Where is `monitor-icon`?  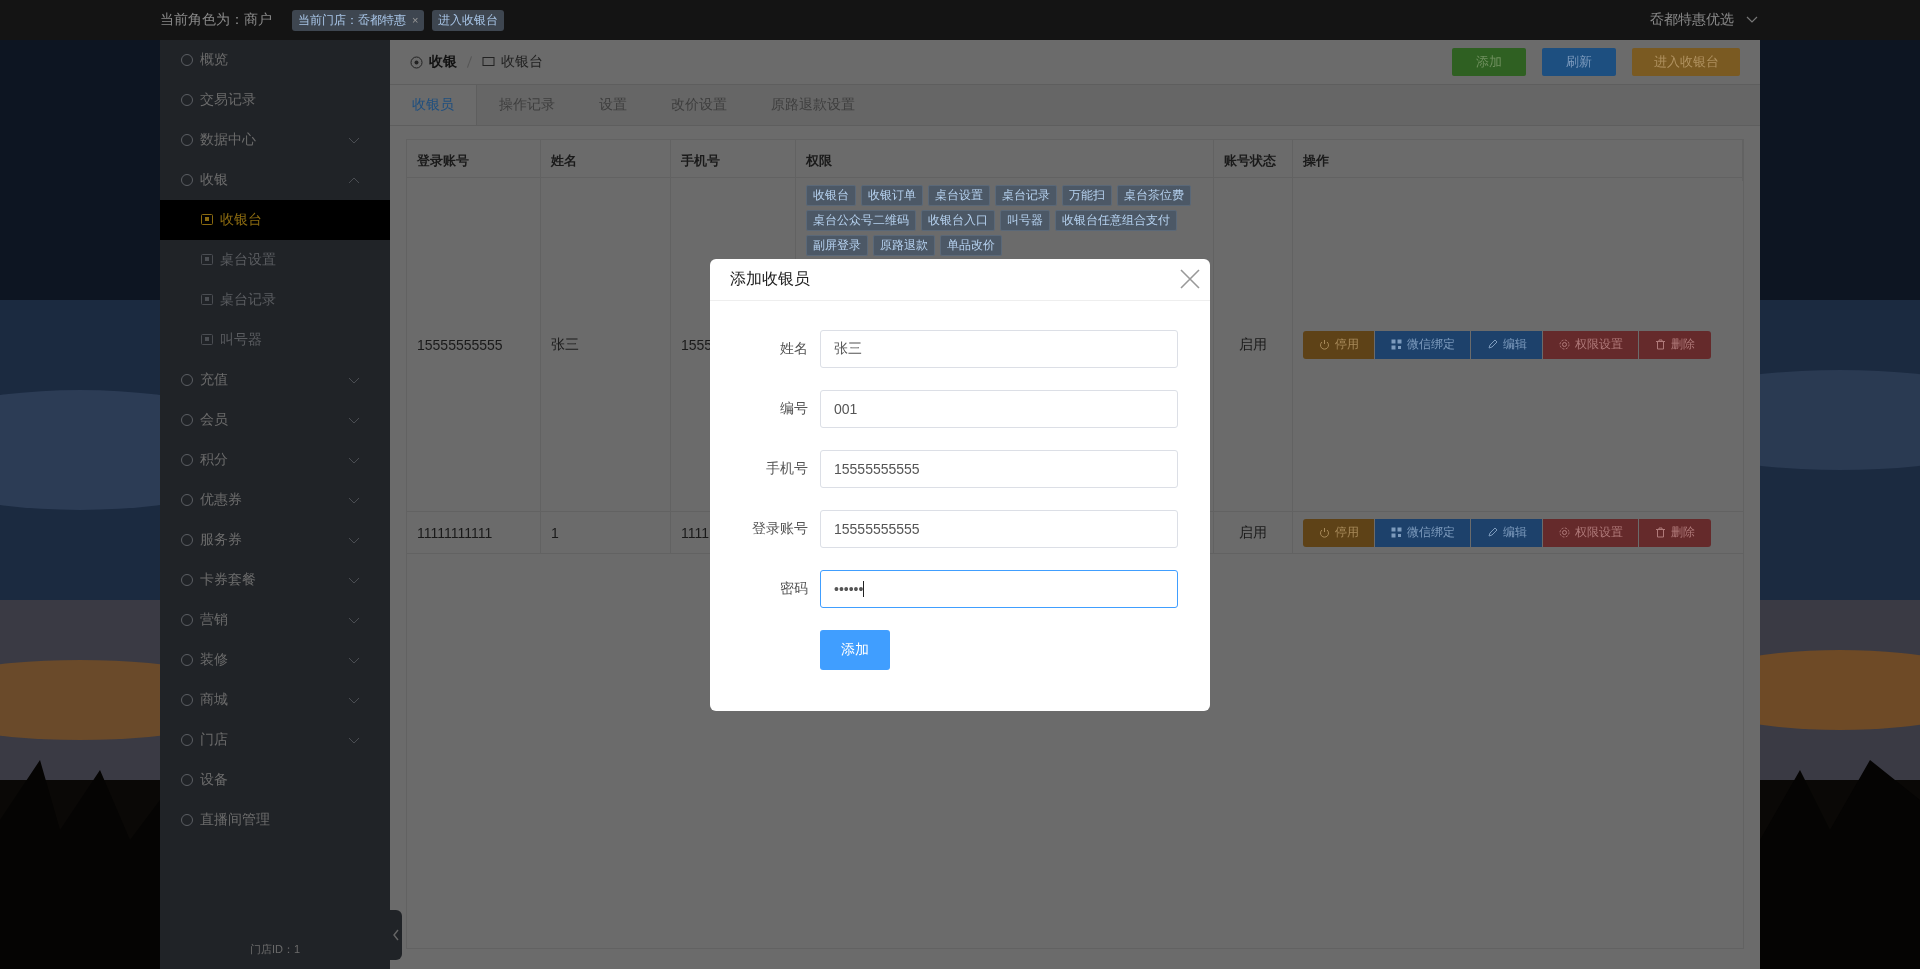 monitor-icon is located at coordinates (488, 62).